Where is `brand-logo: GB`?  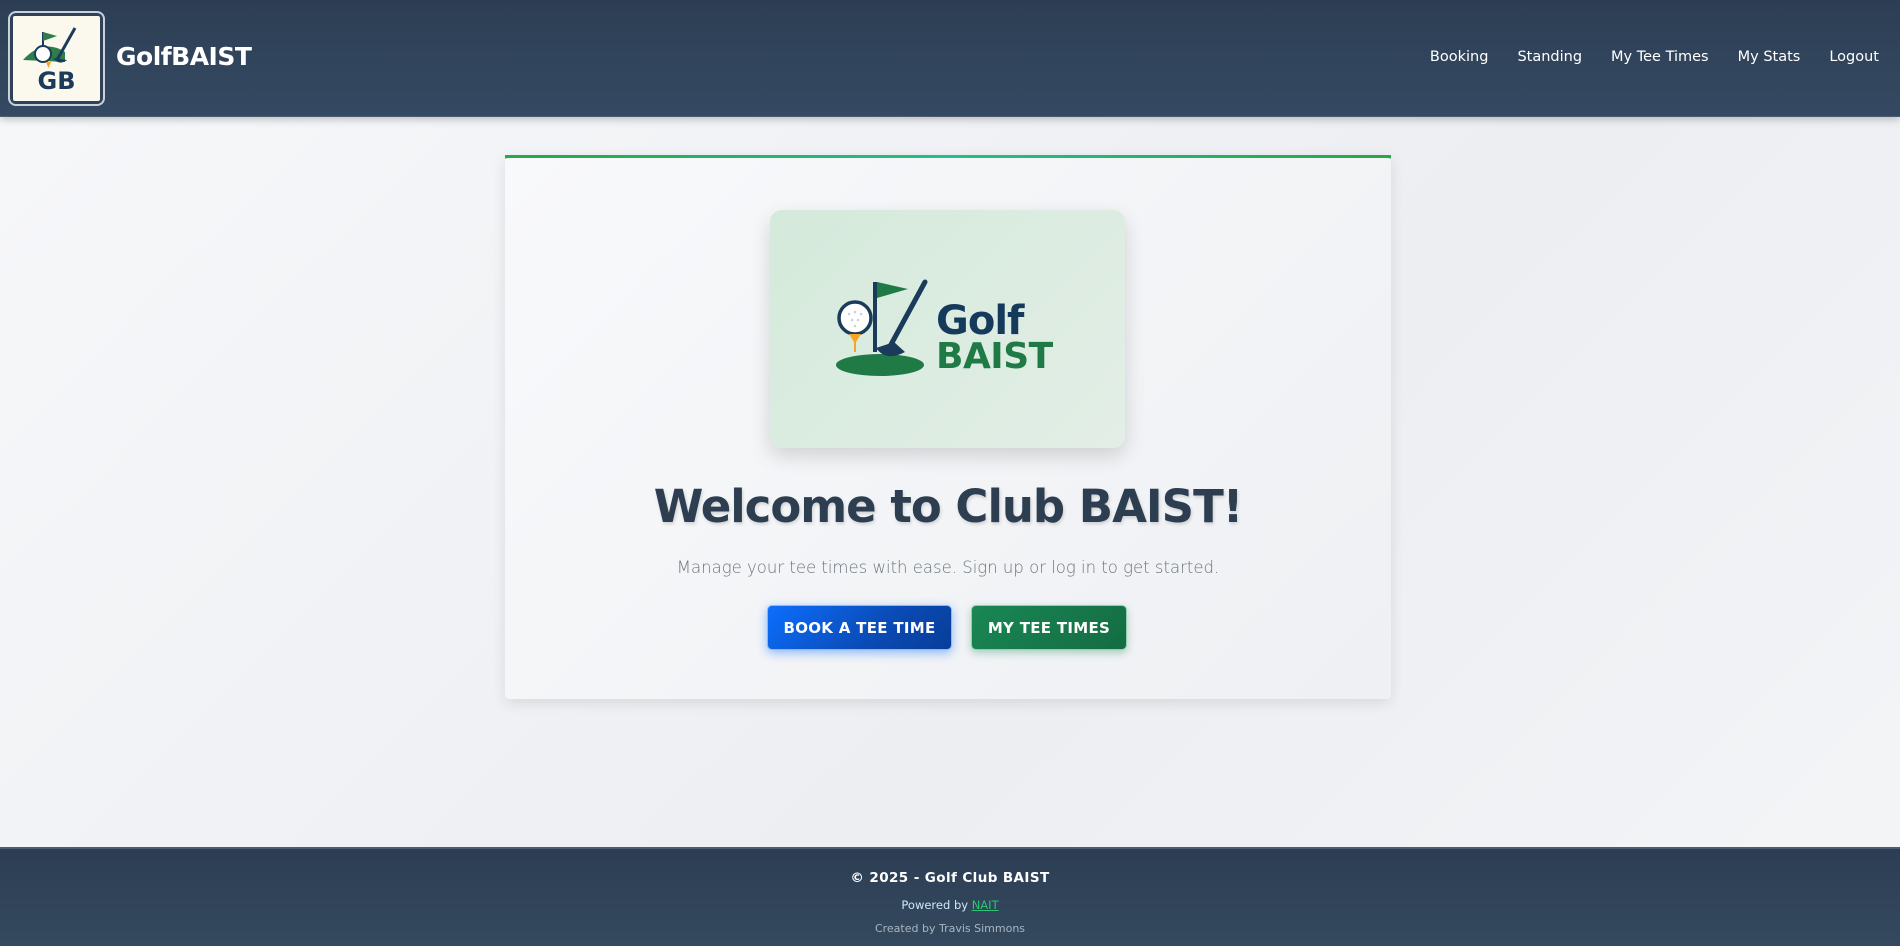 brand-logo: GB is located at coordinates (56, 58).